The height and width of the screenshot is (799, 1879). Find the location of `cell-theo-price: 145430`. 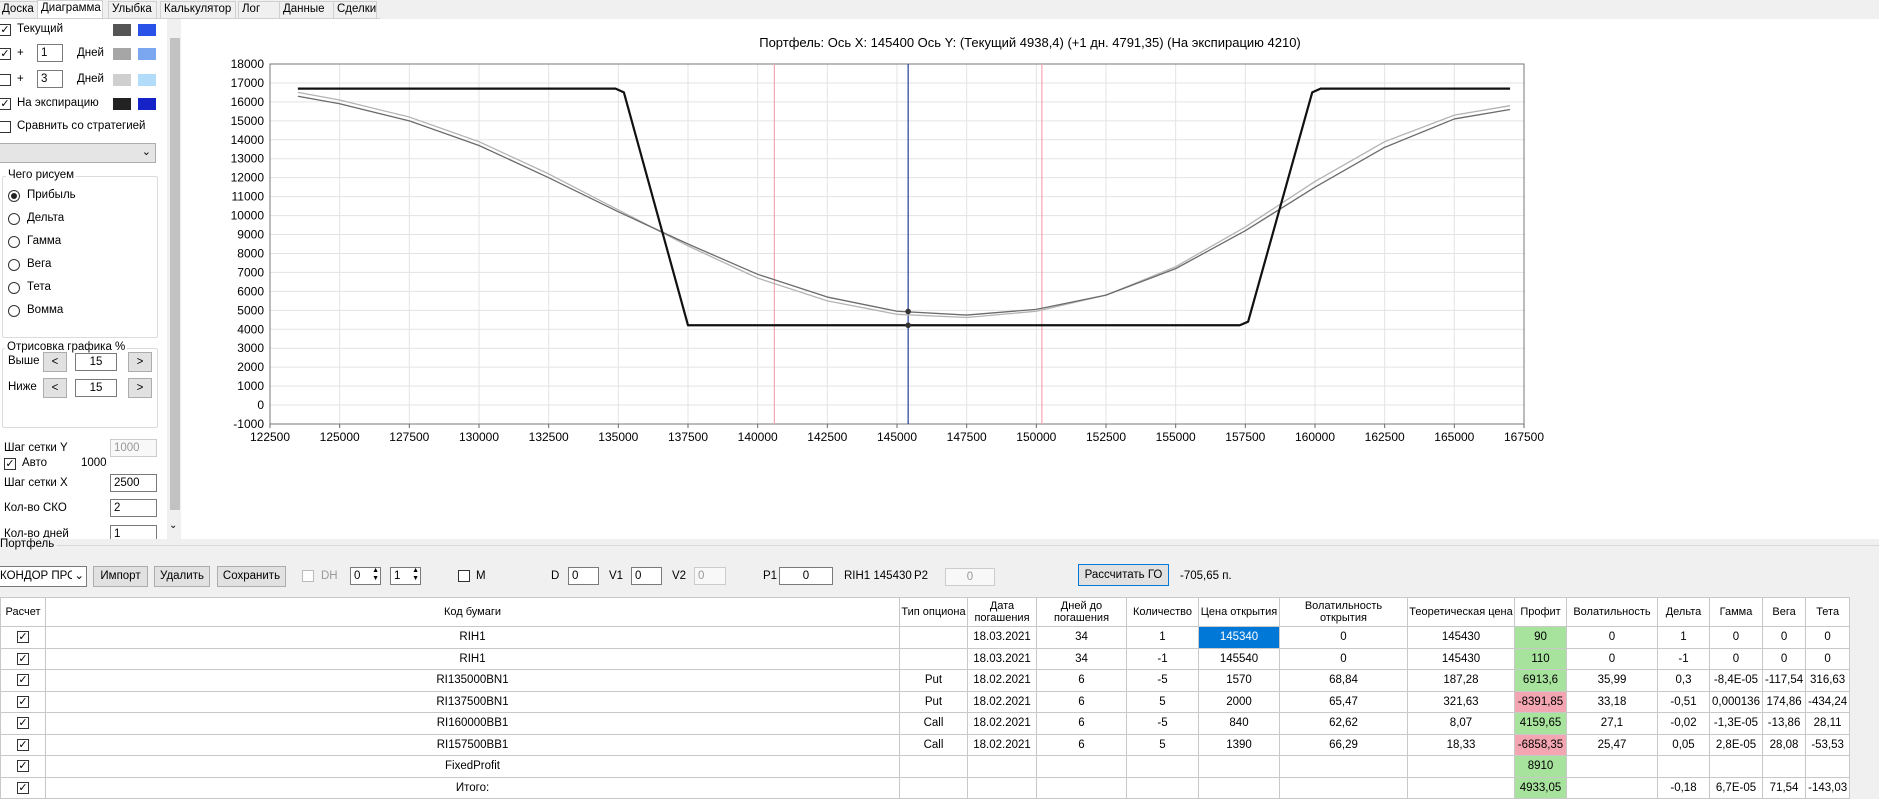

cell-theo-price: 145430 is located at coordinates (1461, 637).